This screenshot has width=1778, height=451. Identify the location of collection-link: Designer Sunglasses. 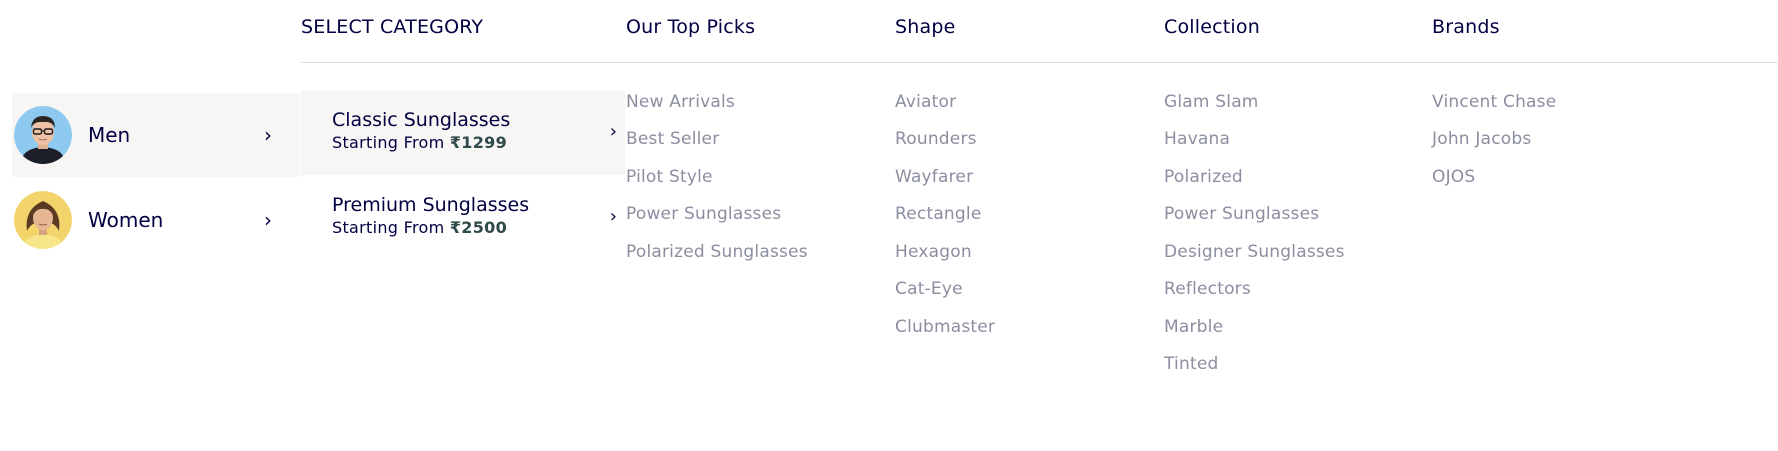
(1254, 252).